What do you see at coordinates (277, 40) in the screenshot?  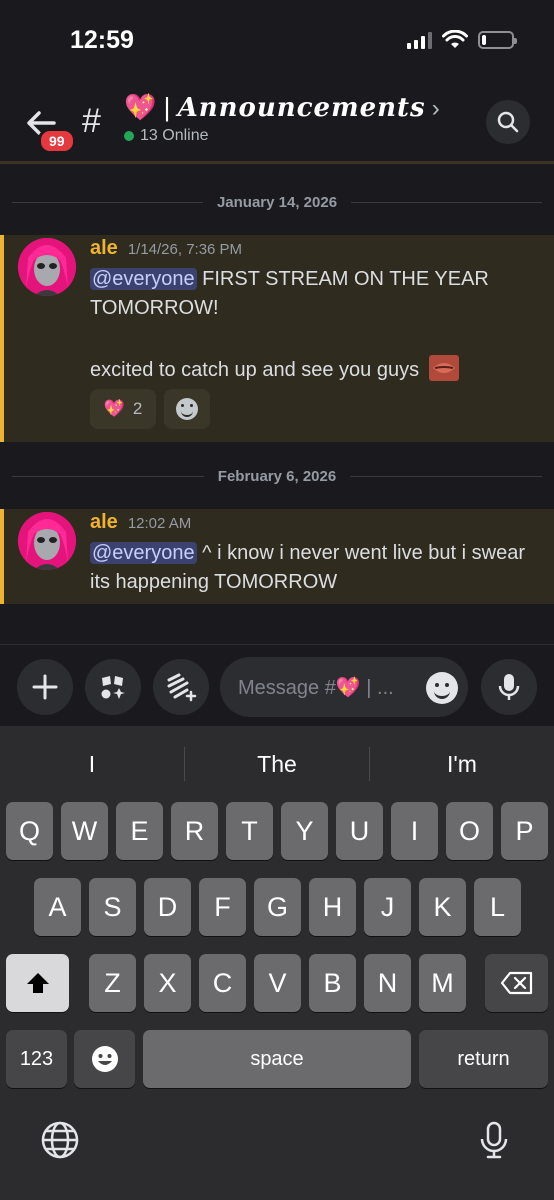 I see `status-bar: 12:59` at bounding box center [277, 40].